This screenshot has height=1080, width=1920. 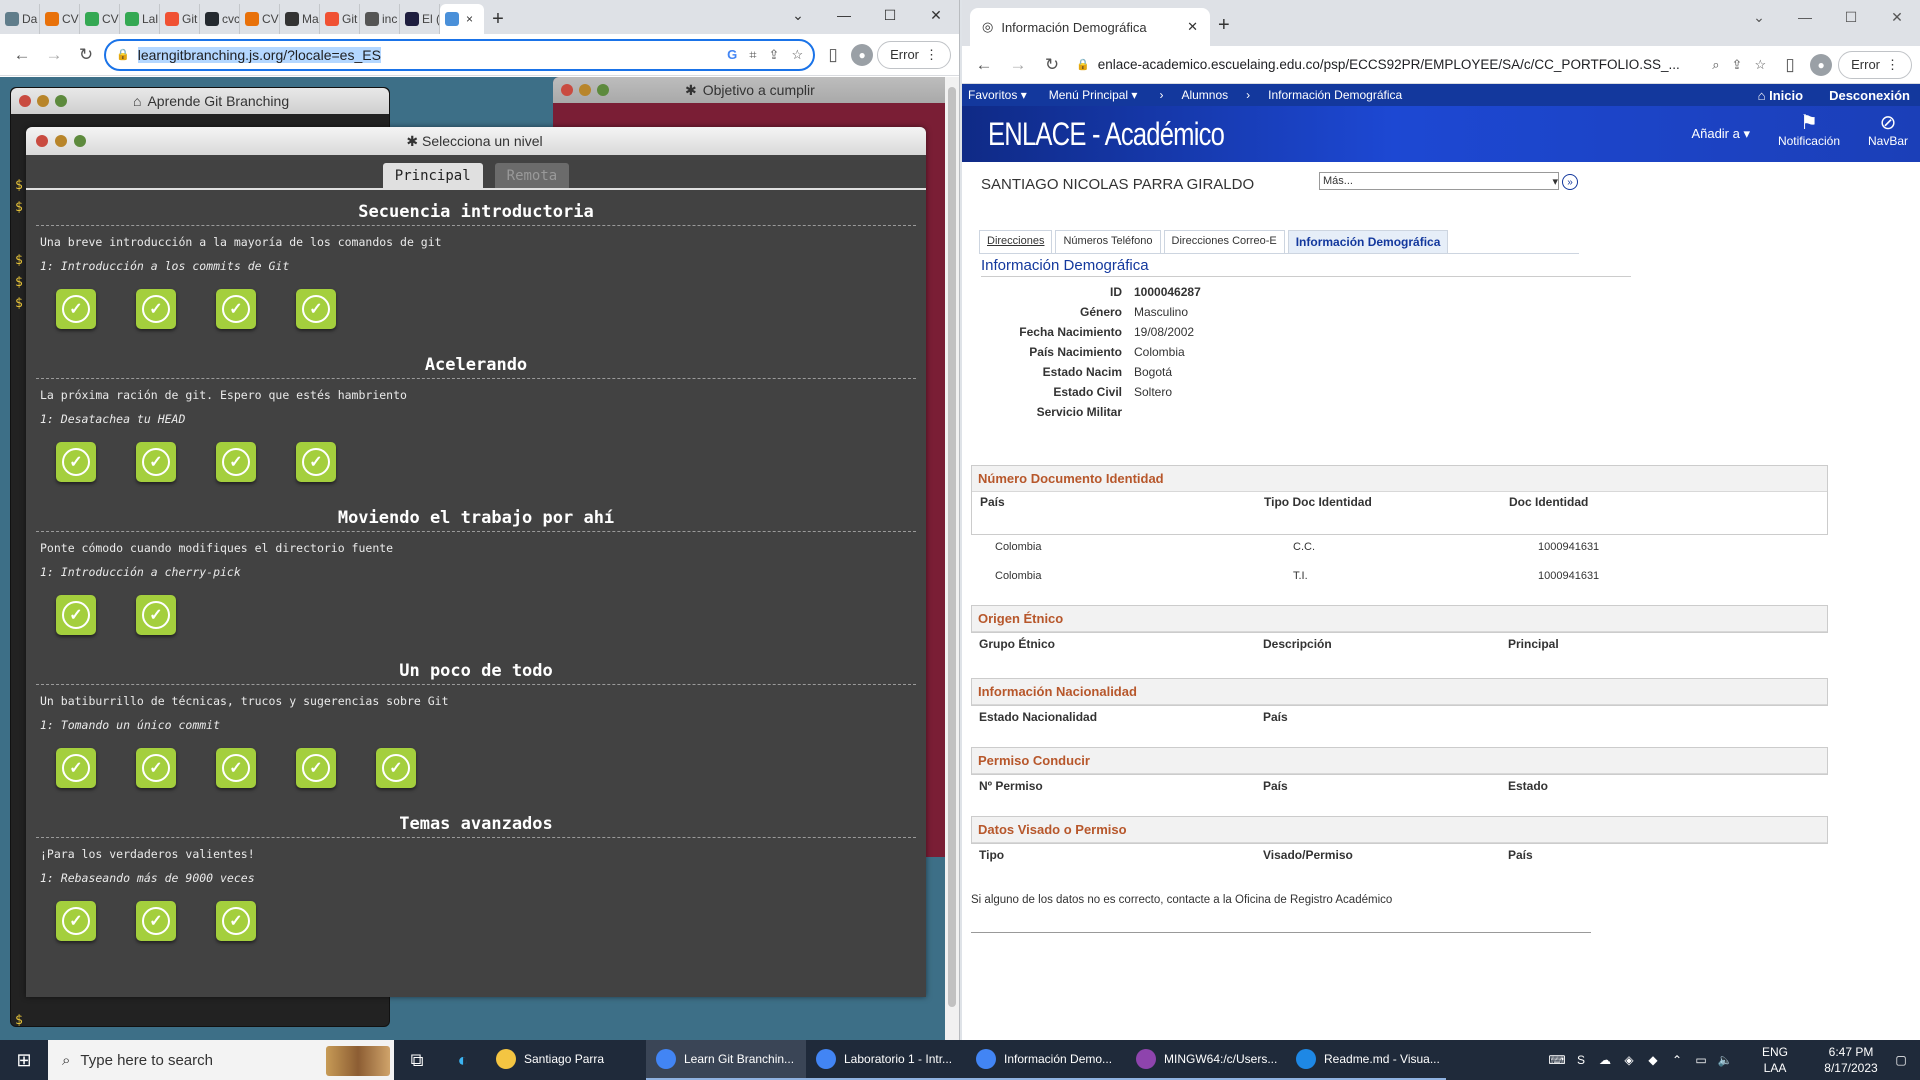 I want to click on network-icon: ▭, so click(x=1701, y=1060).